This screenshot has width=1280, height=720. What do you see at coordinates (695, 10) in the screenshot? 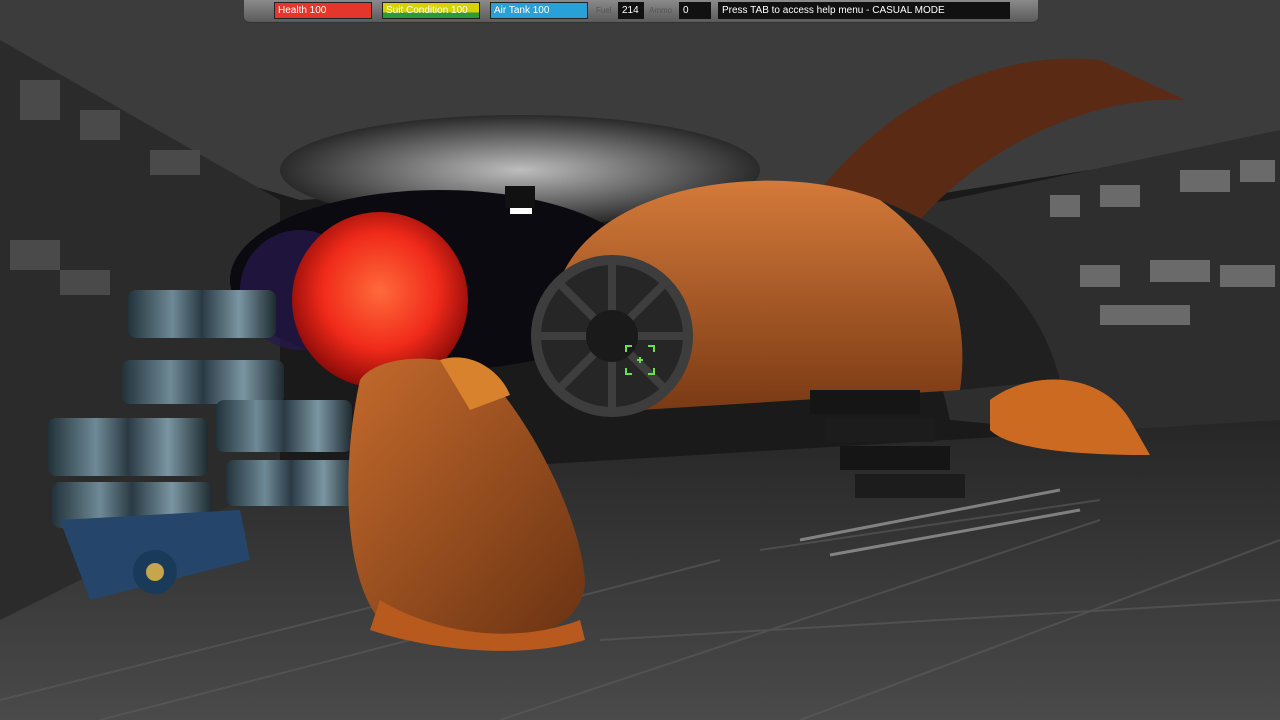
I see `ammo-value: 0` at bounding box center [695, 10].